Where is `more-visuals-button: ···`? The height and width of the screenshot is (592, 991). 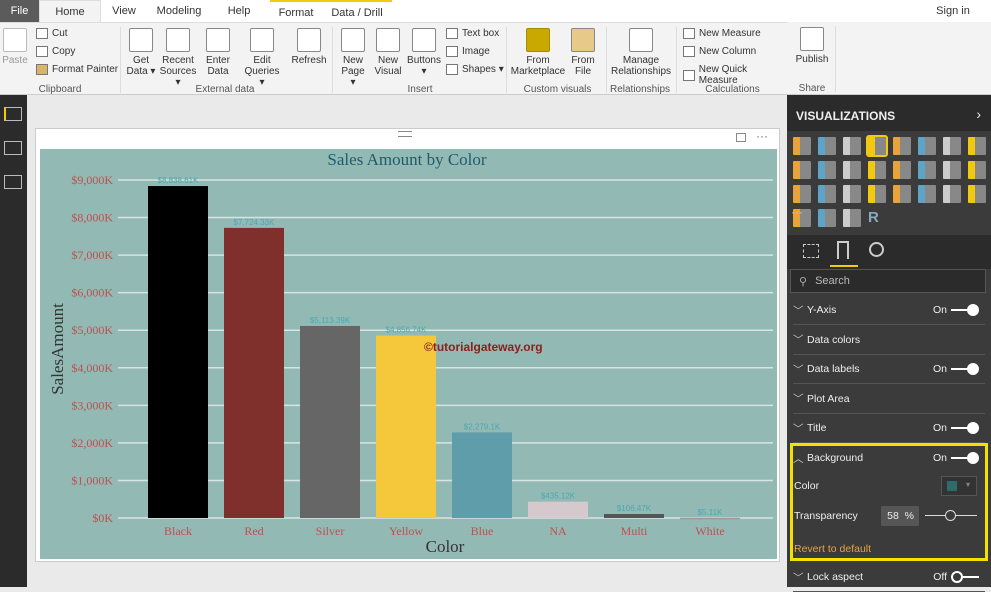 more-visuals-button: ··· is located at coordinates (797, 212).